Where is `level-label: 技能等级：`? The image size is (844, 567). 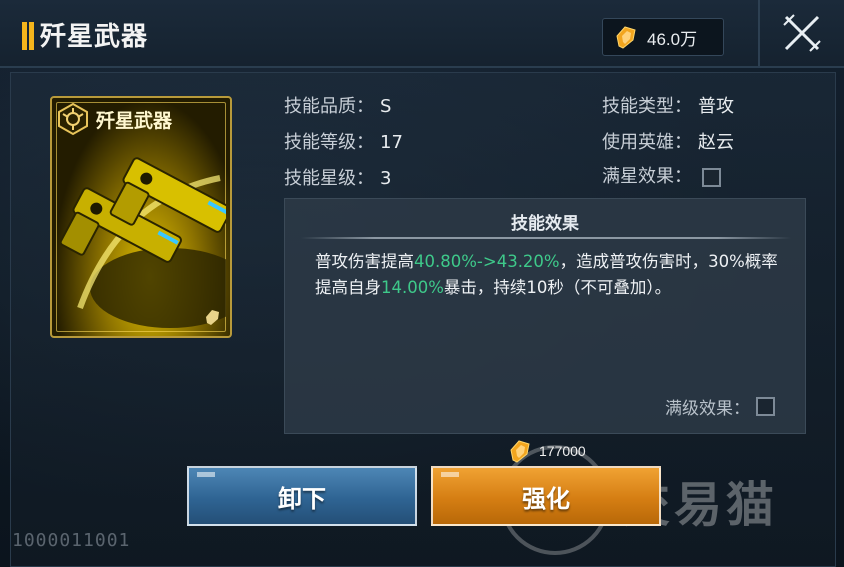 level-label: 技能等级： is located at coordinates (329, 142).